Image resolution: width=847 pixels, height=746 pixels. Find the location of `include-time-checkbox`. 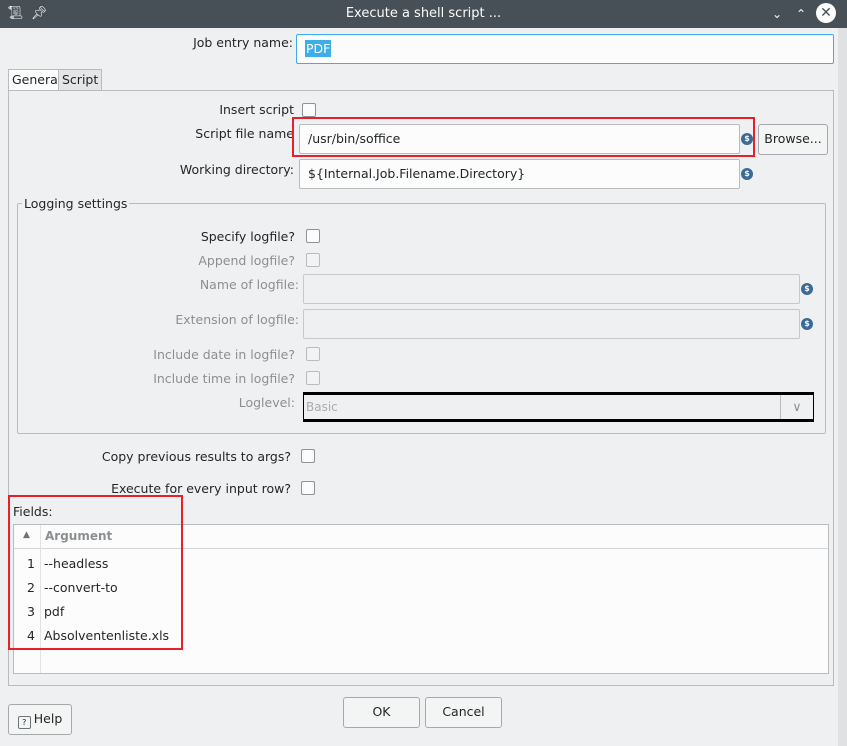

include-time-checkbox is located at coordinates (313, 378).